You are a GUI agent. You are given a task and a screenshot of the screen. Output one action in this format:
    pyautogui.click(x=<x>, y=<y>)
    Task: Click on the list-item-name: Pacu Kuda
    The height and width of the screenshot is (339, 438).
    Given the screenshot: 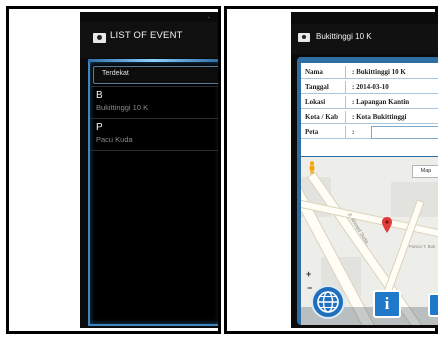 What is the action you would take?
    pyautogui.click(x=114, y=139)
    